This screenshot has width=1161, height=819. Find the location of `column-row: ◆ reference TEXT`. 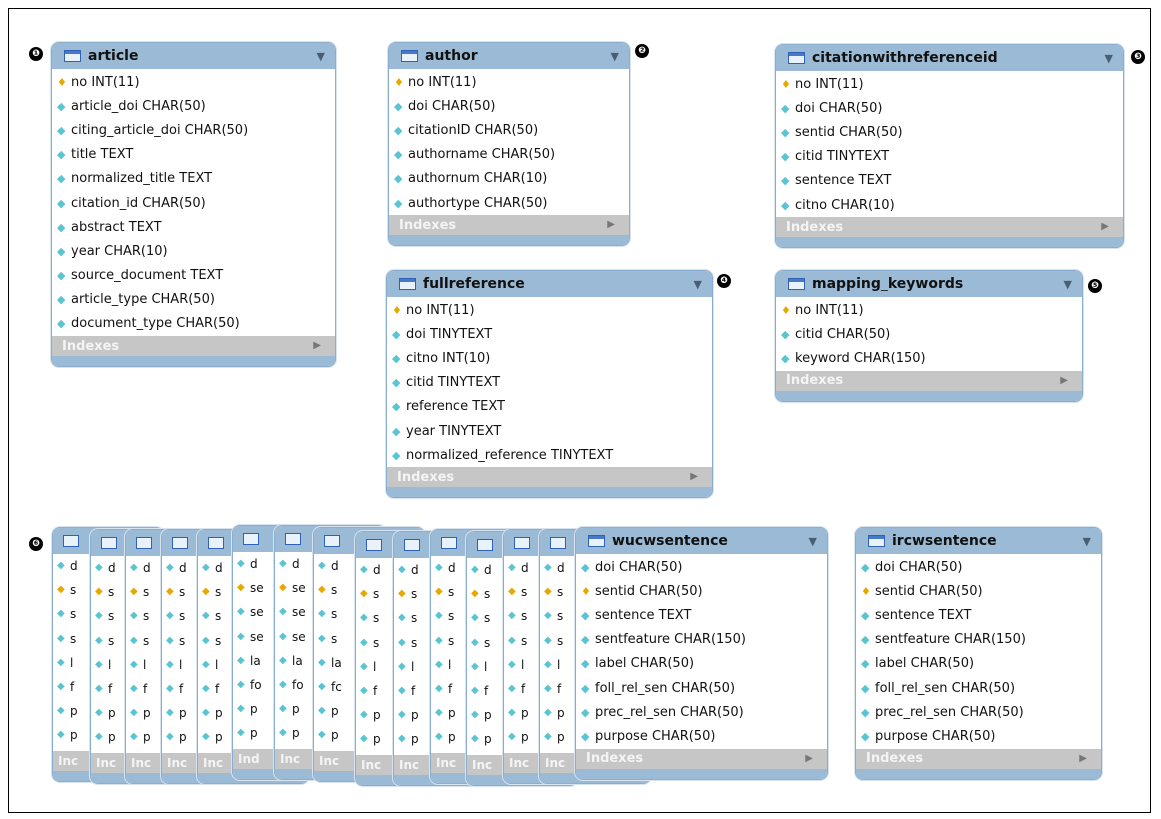

column-row: ◆ reference TEXT is located at coordinates (549, 407).